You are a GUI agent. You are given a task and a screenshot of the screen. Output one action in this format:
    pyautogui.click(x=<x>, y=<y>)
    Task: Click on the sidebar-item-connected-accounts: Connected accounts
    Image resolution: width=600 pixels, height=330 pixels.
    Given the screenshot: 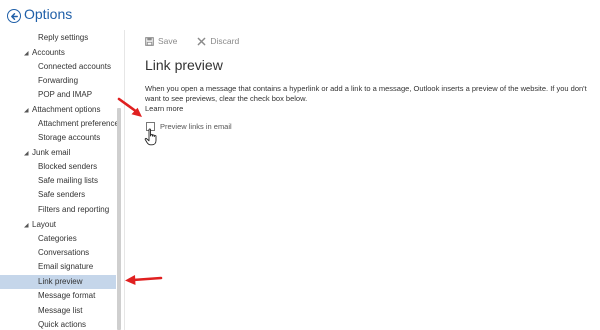 What is the action you would take?
    pyautogui.click(x=74, y=67)
    